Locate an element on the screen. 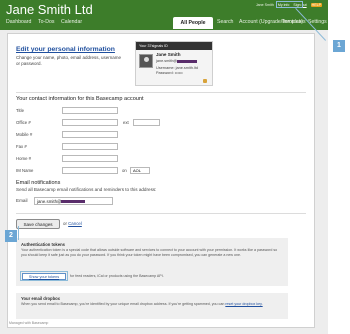 The image size is (350, 334). avatar is located at coordinates (146, 61).